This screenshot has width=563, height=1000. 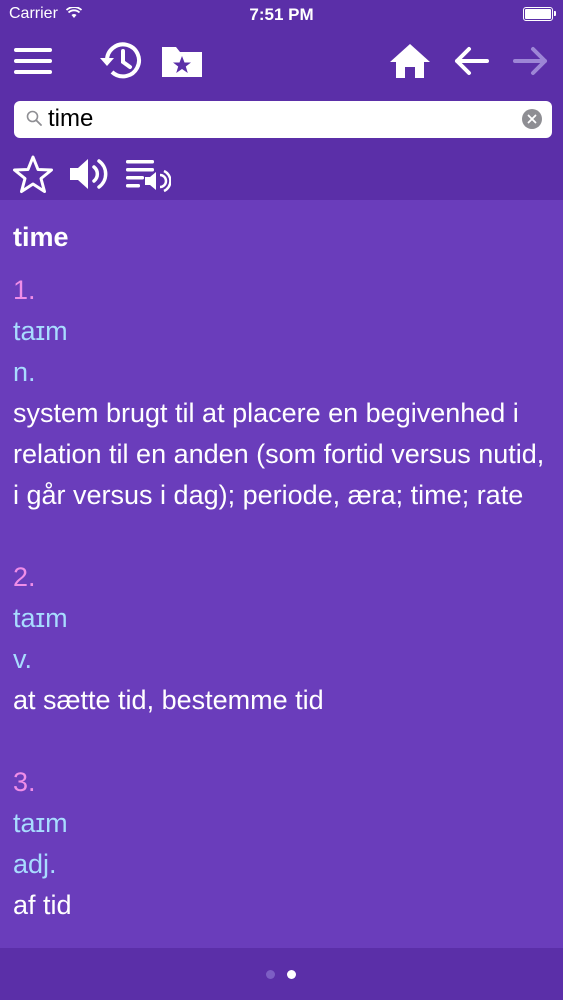 I want to click on menu-button, so click(x=33, y=61).